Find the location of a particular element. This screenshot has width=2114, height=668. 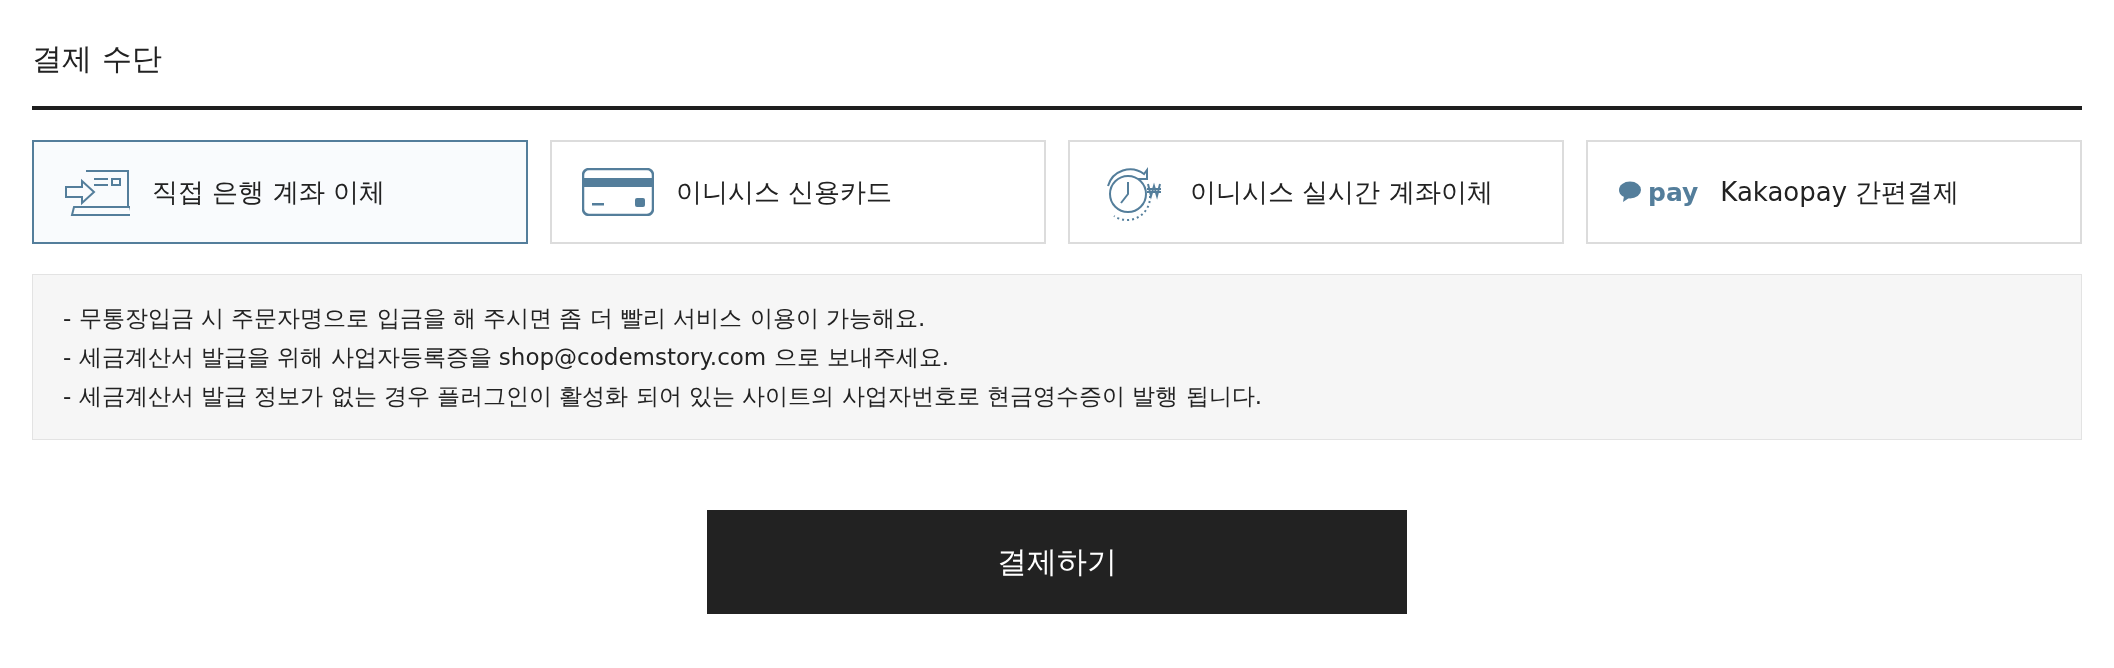

bank-transfer-icon is located at coordinates (97, 192).